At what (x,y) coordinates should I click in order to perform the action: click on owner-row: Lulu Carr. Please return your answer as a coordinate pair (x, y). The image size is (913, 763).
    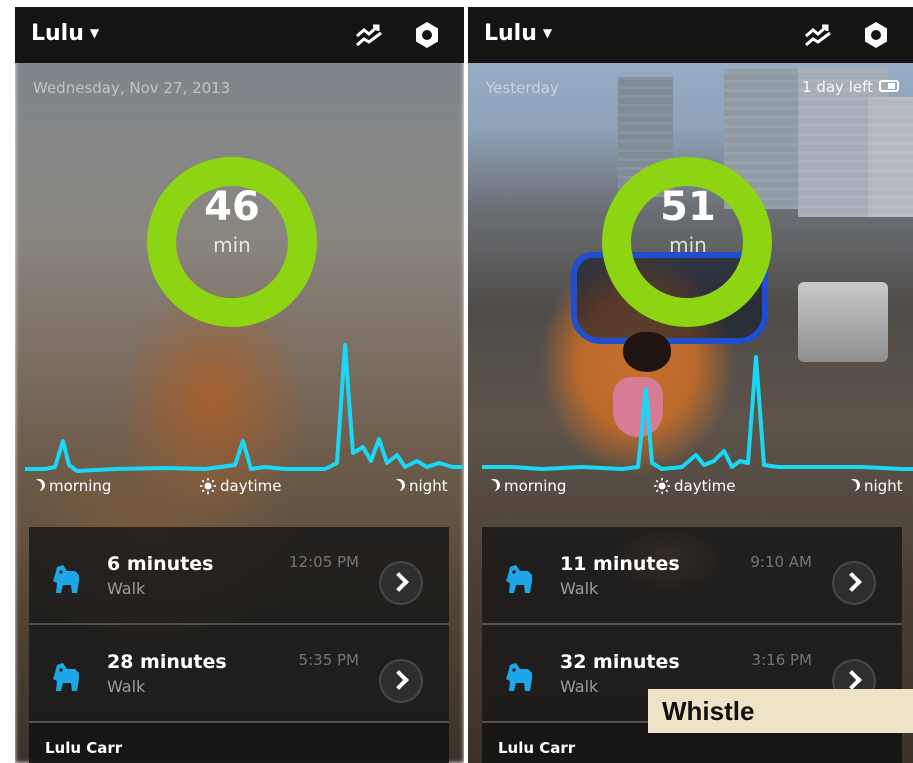
    Looking at the image, I should click on (239, 743).